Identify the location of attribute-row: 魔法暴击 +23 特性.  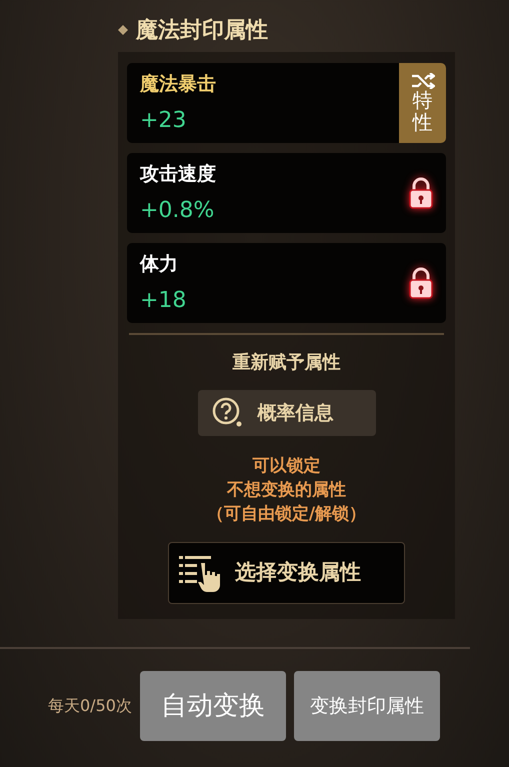
(286, 103).